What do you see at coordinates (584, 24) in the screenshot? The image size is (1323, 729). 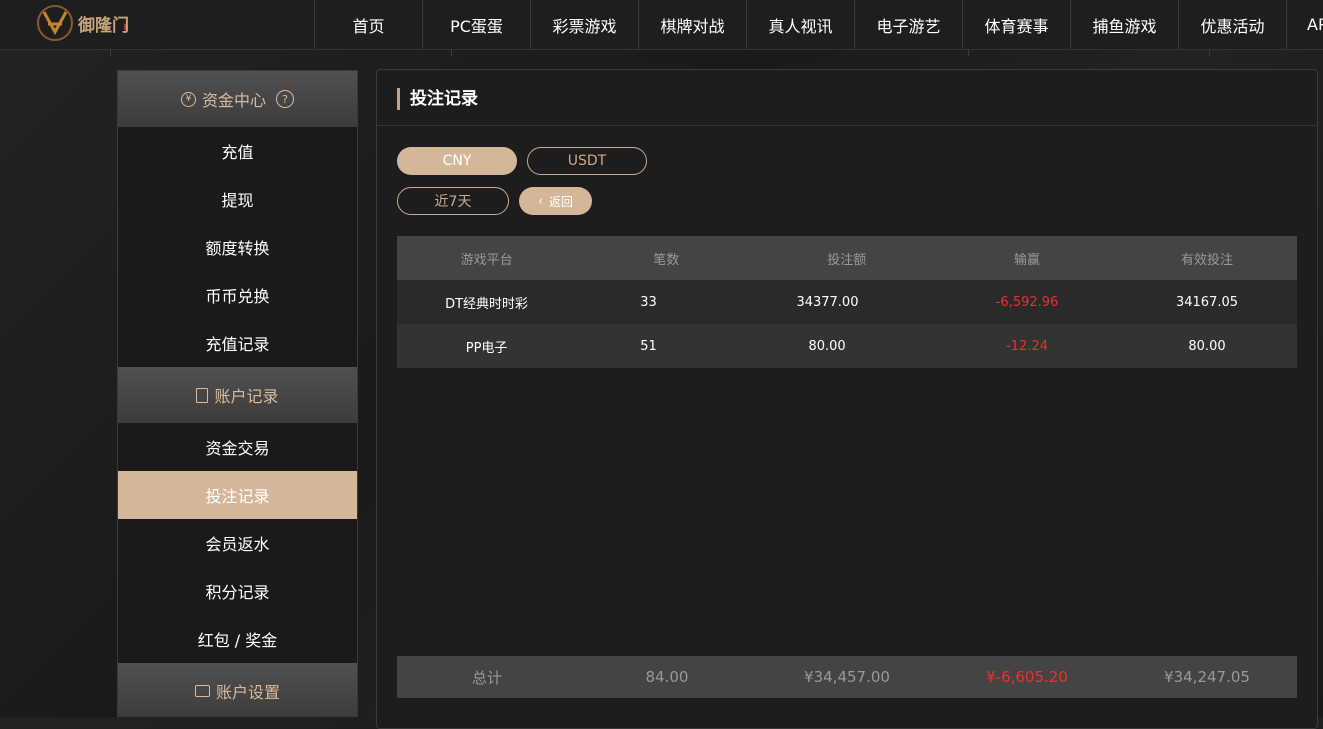 I see `nav-lottery: 彩票游戏` at bounding box center [584, 24].